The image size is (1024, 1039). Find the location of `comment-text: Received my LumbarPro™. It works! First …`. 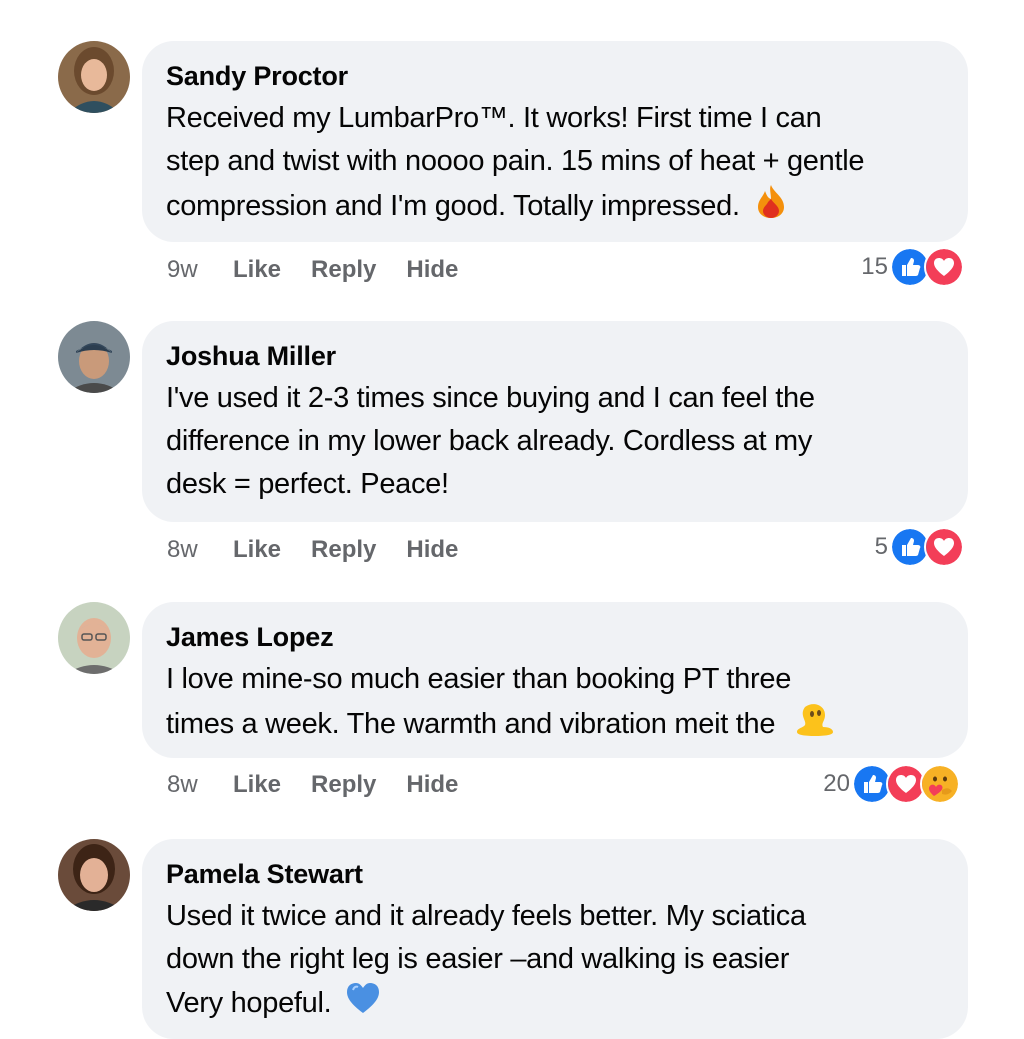

comment-text: Received my LumbarPro™. It works! First … is located at coordinates (555, 164).